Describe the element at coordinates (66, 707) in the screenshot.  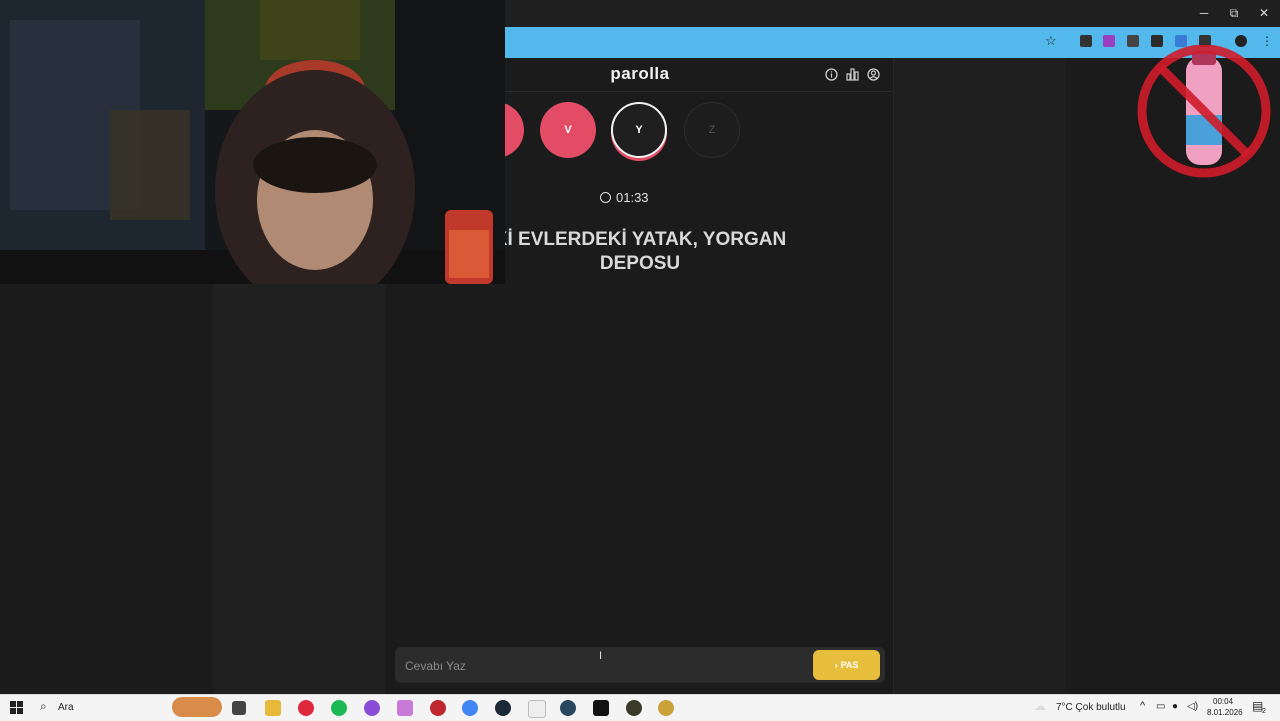
I see `search-label: Ara` at that location.